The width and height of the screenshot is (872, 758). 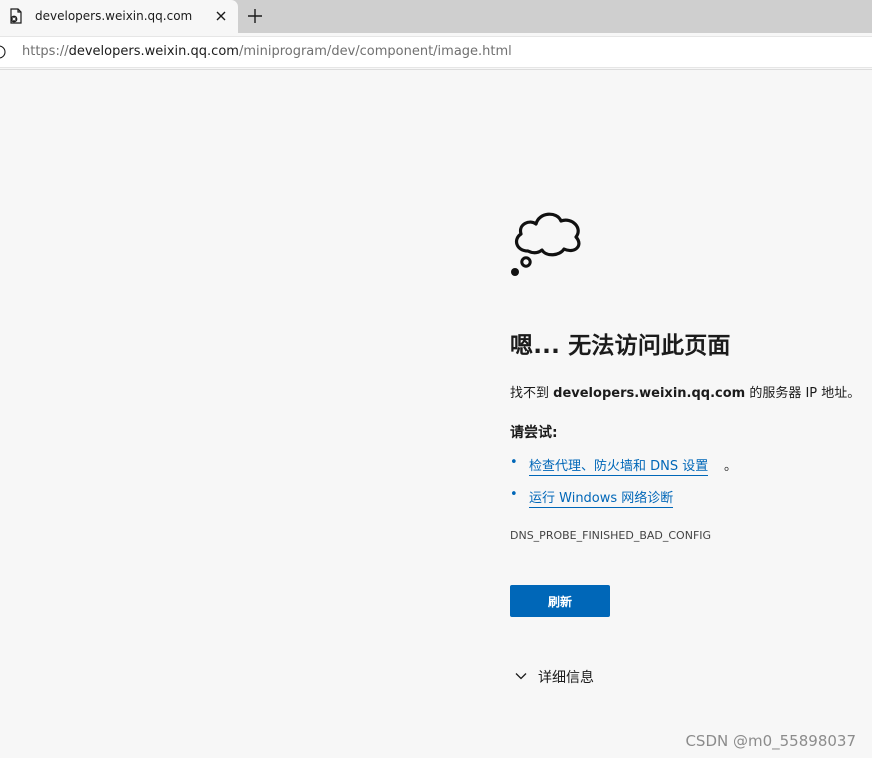 I want to click on info-icon, so click(x=3, y=52).